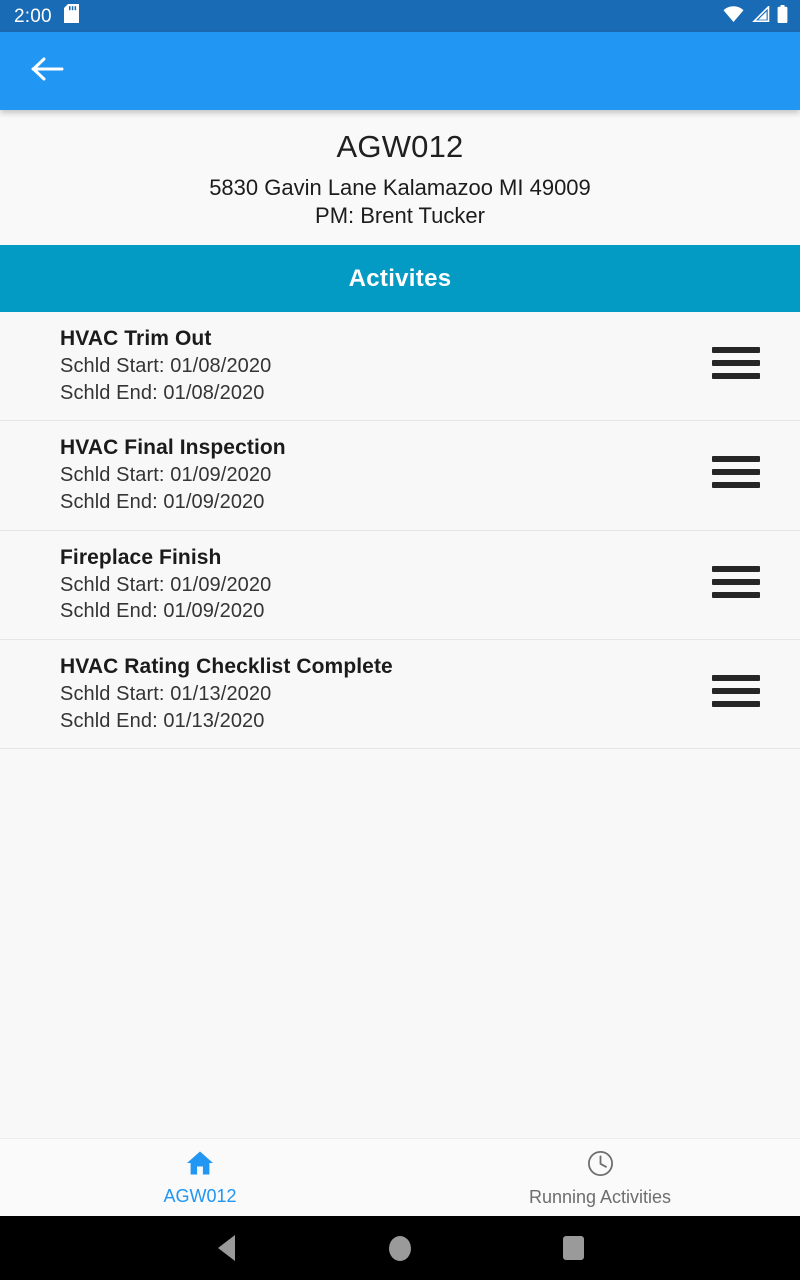  I want to click on project-address: 5830 Gavin Lane Kalamazoo MI 49009, so click(400, 188).